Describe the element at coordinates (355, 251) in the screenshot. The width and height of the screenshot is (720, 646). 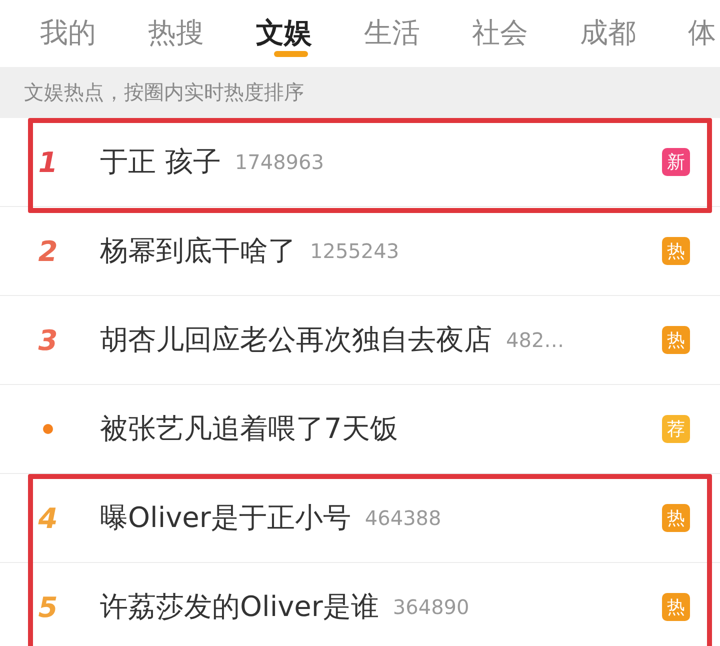
I see `heat-count: 1255243` at that location.